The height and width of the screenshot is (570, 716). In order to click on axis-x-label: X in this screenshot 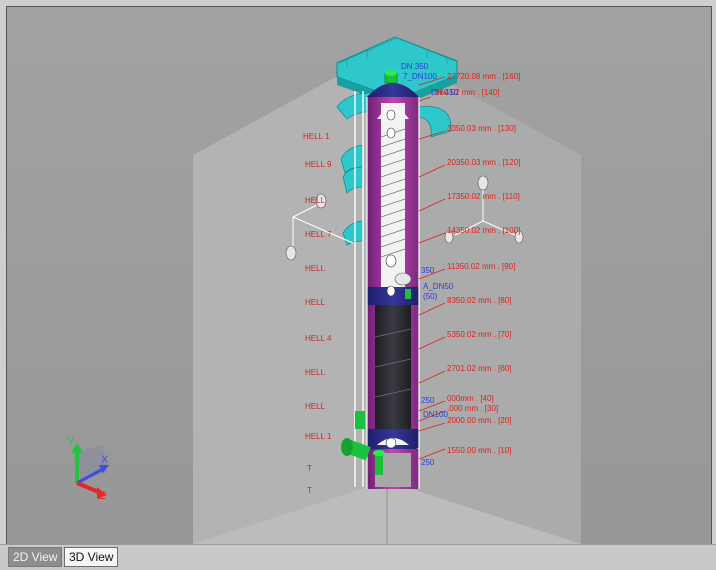, I will do `click(105, 460)`.